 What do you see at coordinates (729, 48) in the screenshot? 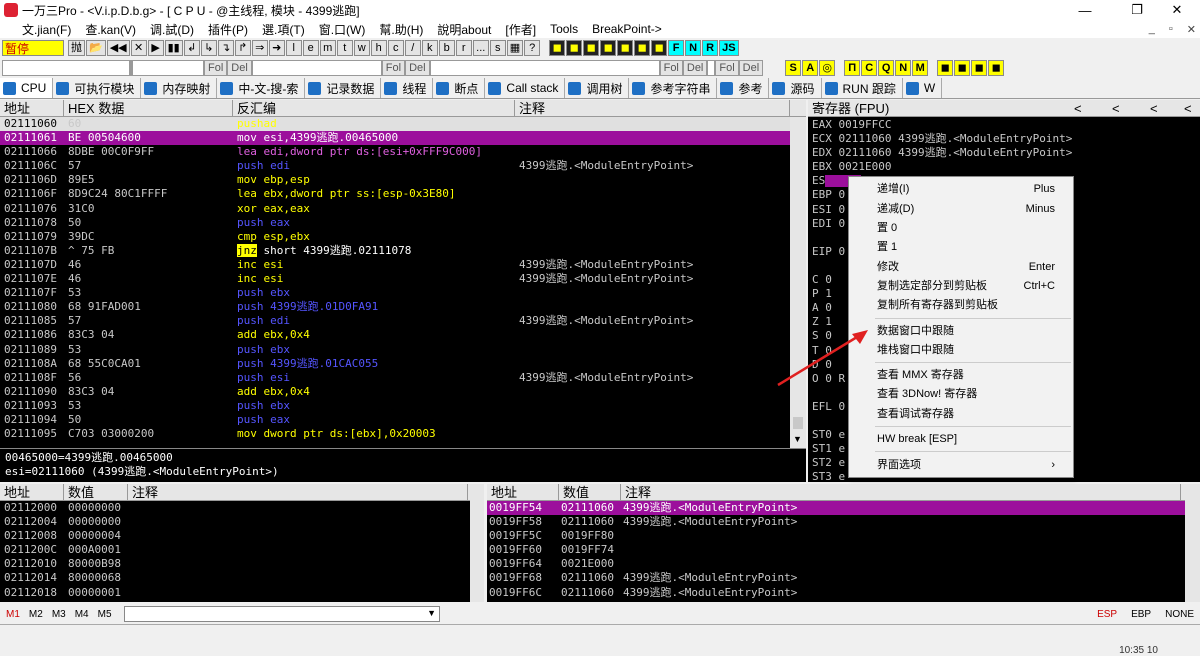
I see `toolbar-right-button-10: JS` at bounding box center [729, 48].